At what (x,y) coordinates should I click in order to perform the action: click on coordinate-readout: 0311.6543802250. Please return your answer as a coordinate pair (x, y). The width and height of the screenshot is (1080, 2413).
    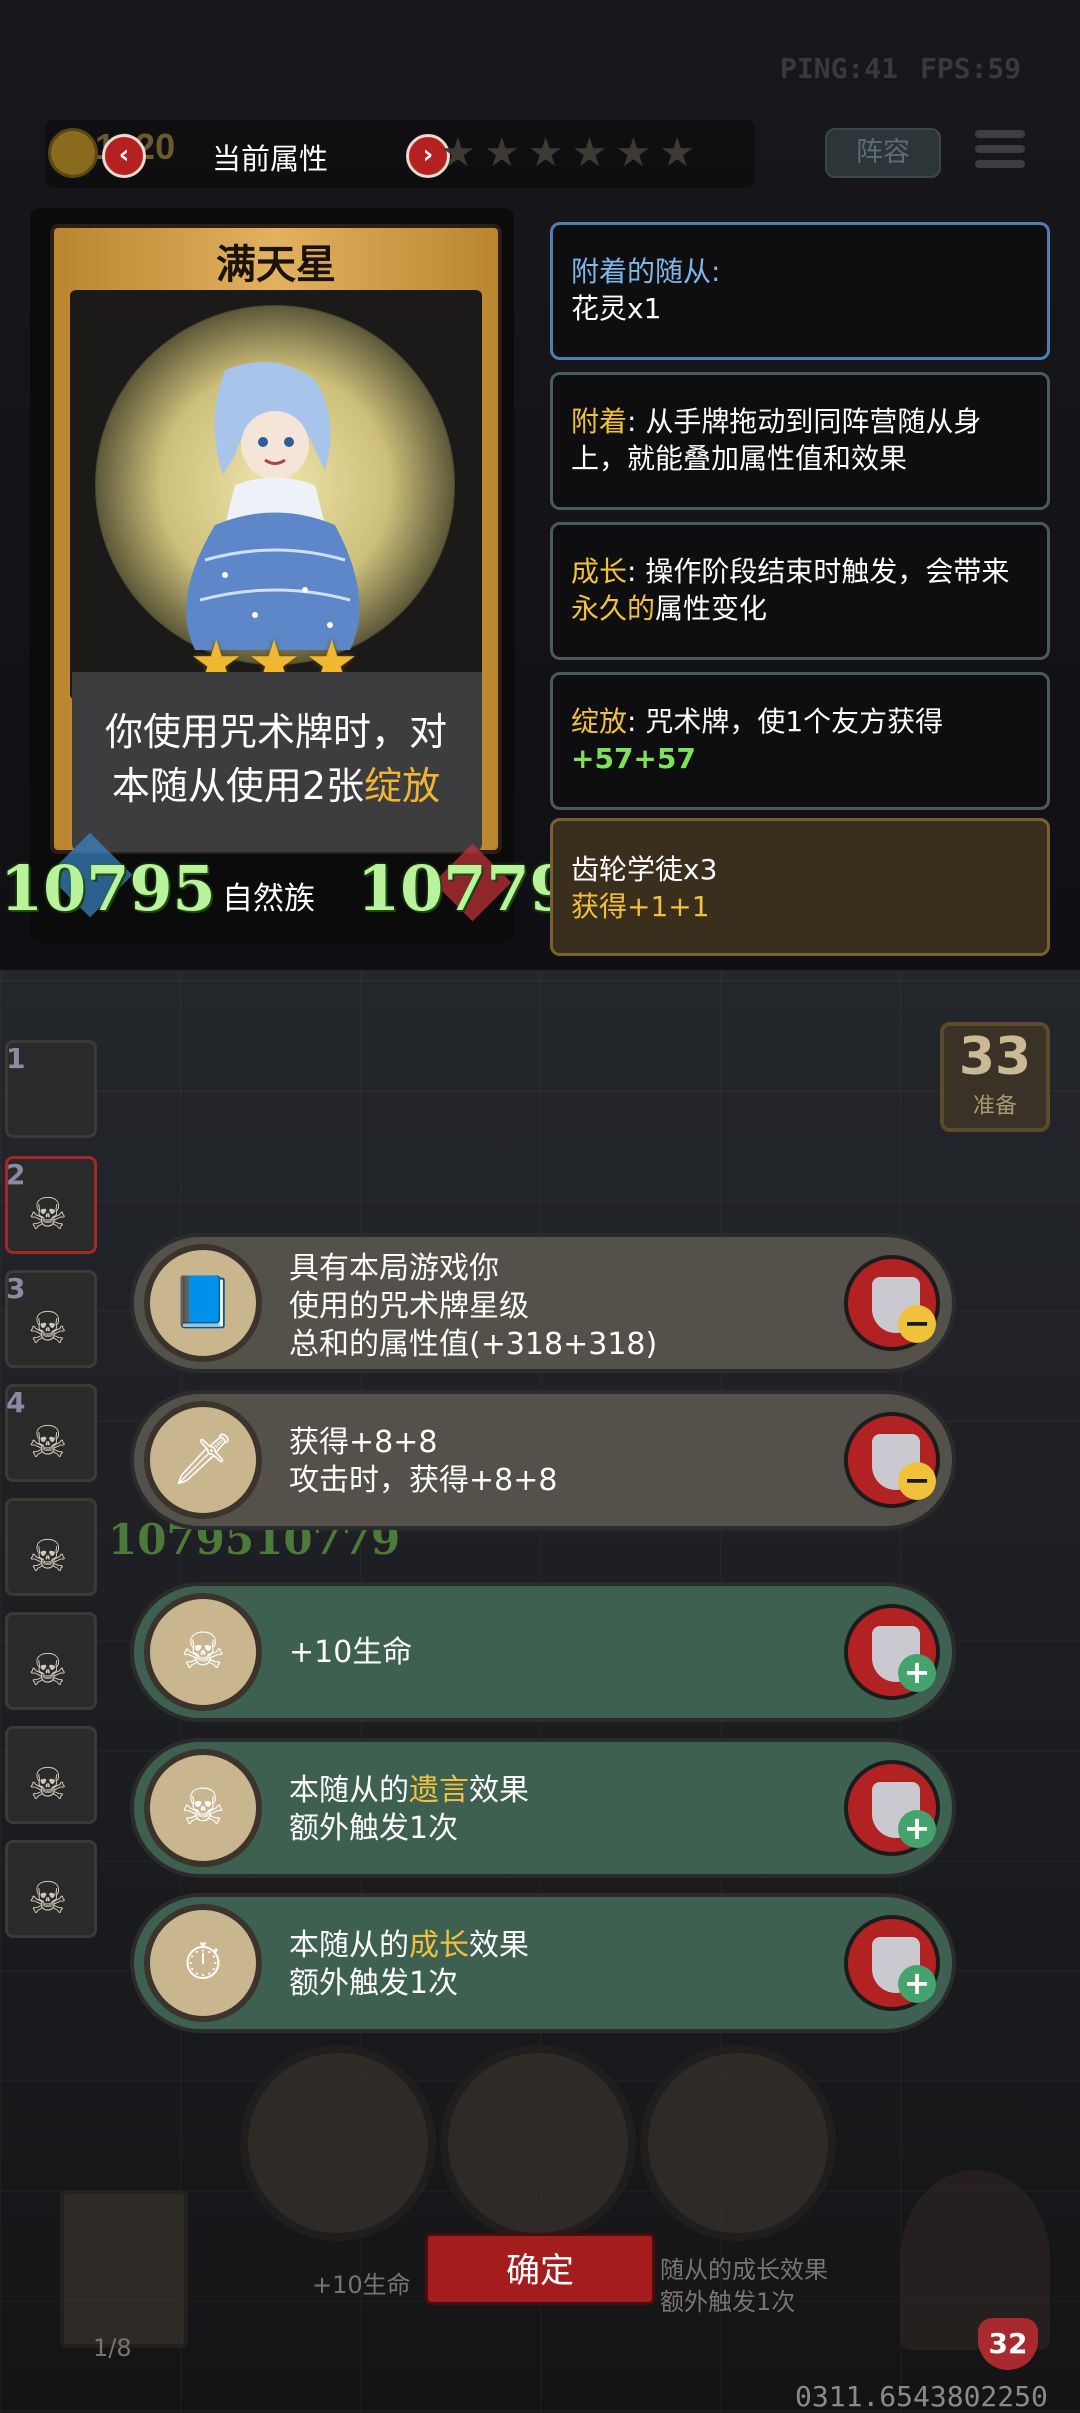
    Looking at the image, I should click on (921, 2396).